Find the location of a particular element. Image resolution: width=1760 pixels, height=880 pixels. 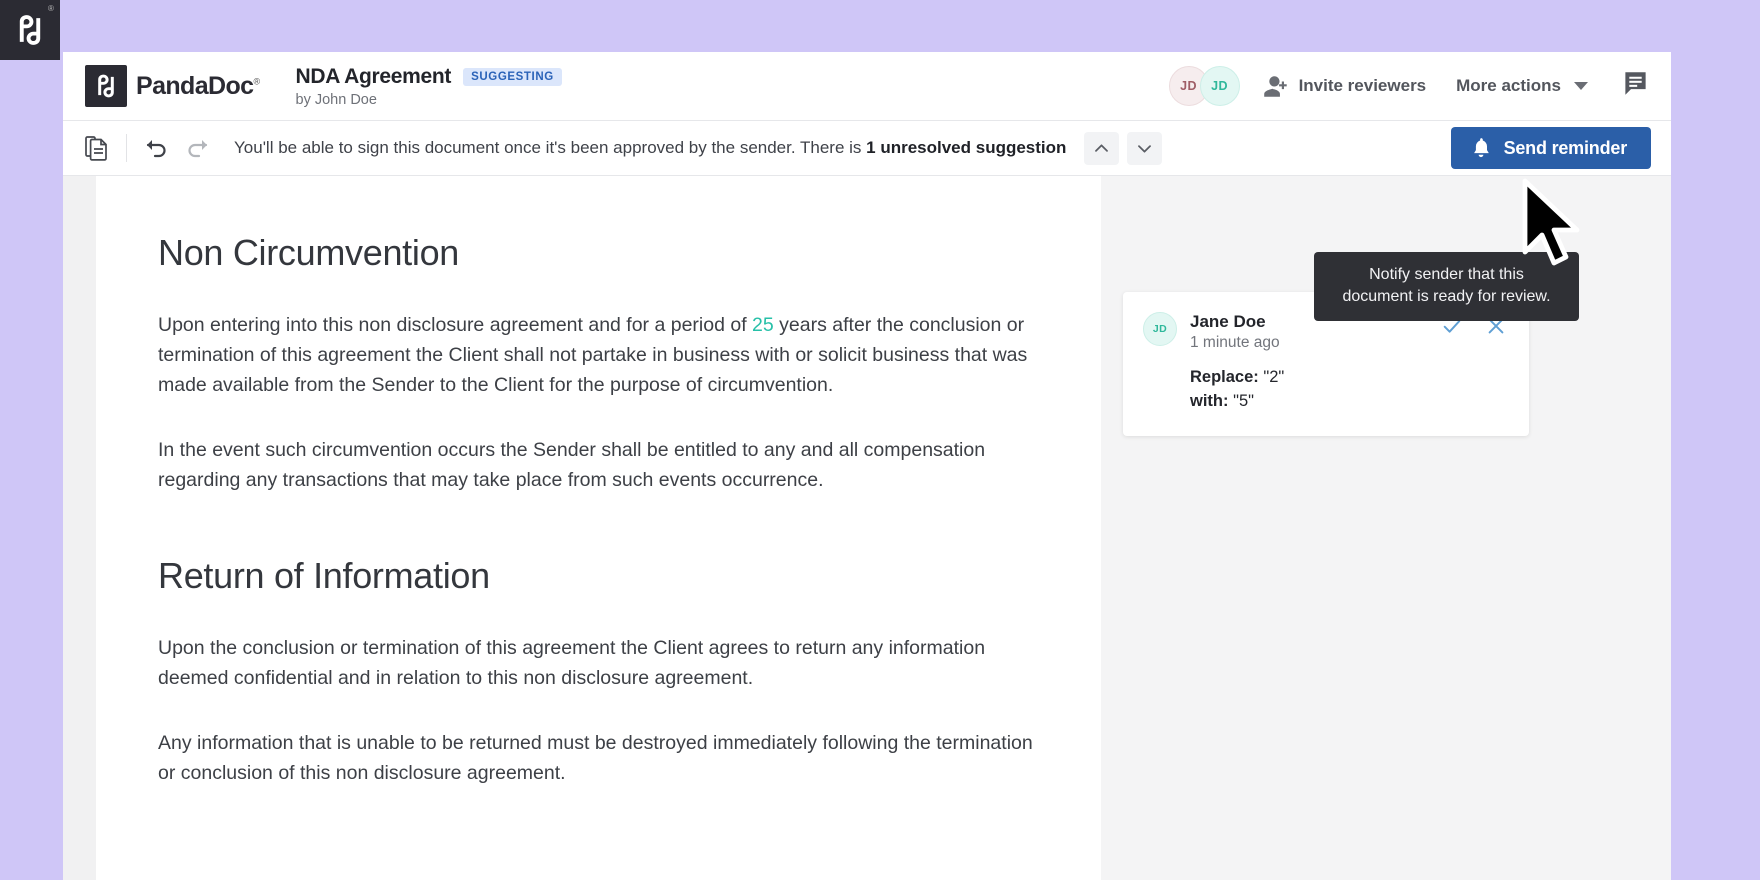

toolbar-divider is located at coordinates (126, 148).